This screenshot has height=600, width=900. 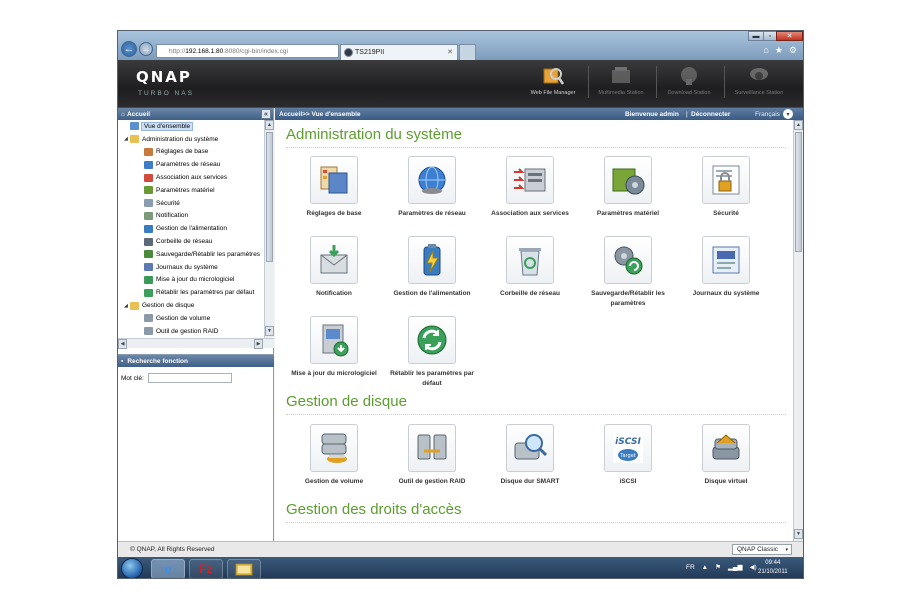 What do you see at coordinates (334, 275) in the screenshot?
I see `function-tile: Notification` at bounding box center [334, 275].